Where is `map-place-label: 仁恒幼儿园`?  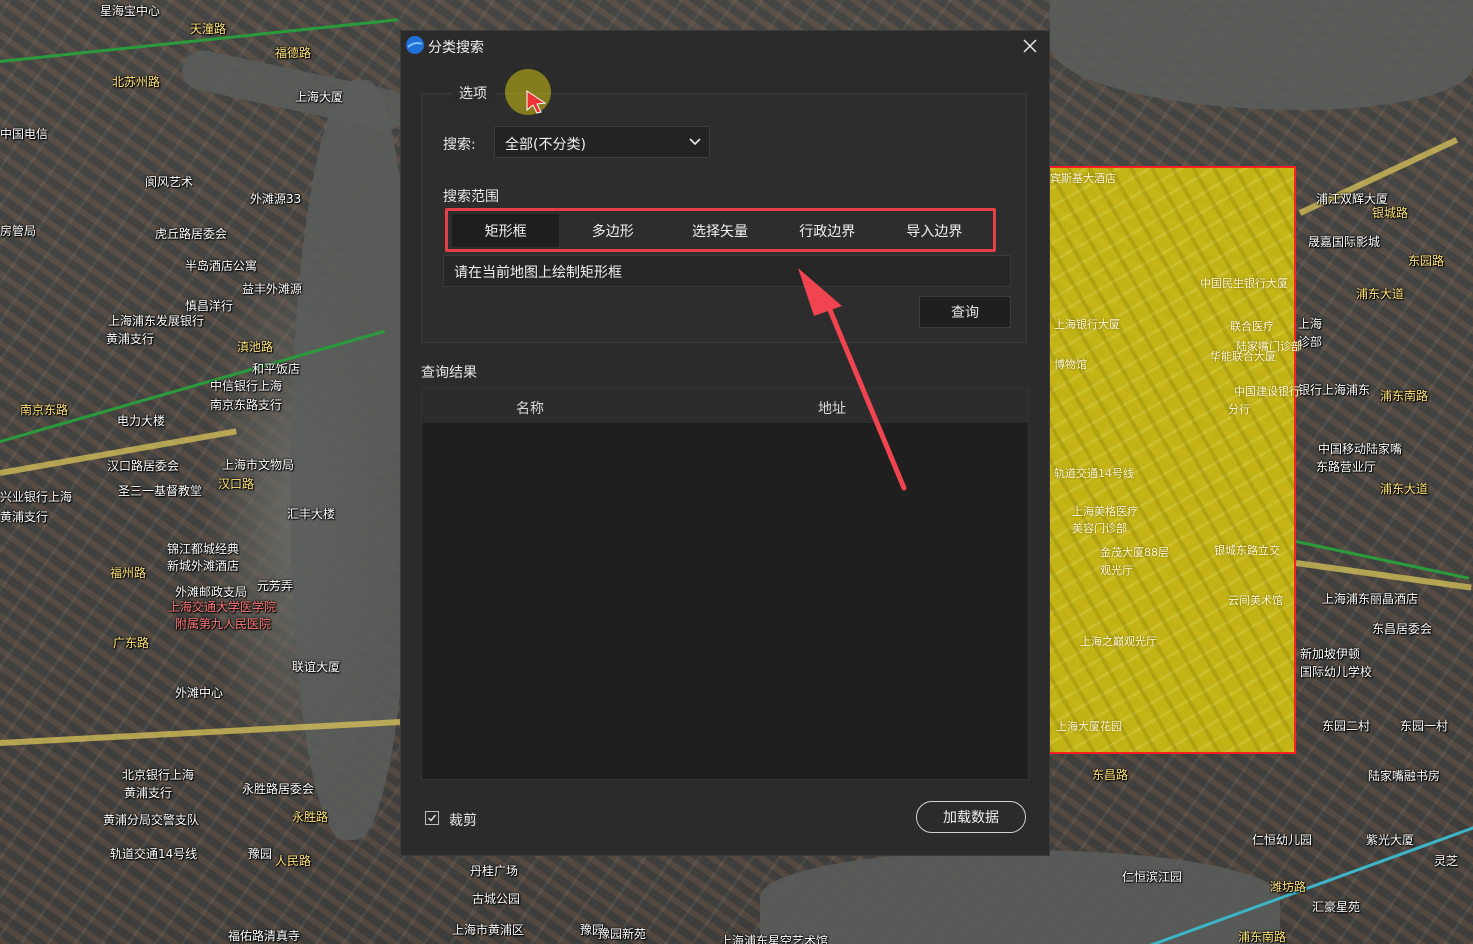 map-place-label: 仁恒幼儿园 is located at coordinates (1282, 840).